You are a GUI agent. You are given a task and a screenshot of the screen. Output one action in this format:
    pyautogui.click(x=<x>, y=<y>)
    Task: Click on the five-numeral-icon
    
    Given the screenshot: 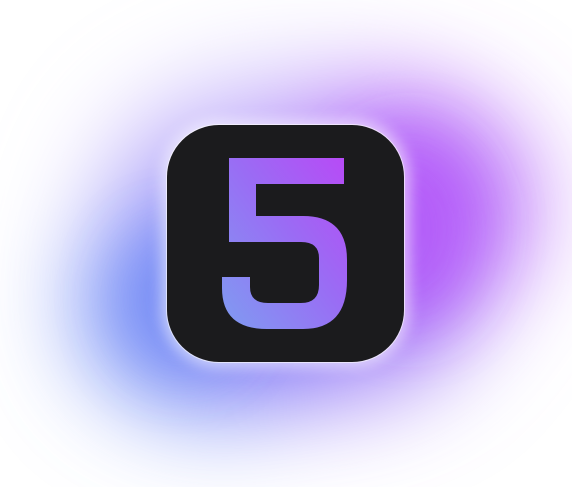 What is the action you would take?
    pyautogui.click(x=284, y=243)
    